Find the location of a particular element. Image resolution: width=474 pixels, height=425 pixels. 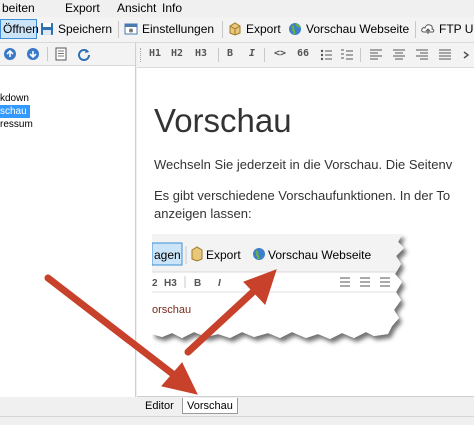

overflow-chevron-icon is located at coordinates (467, 55).